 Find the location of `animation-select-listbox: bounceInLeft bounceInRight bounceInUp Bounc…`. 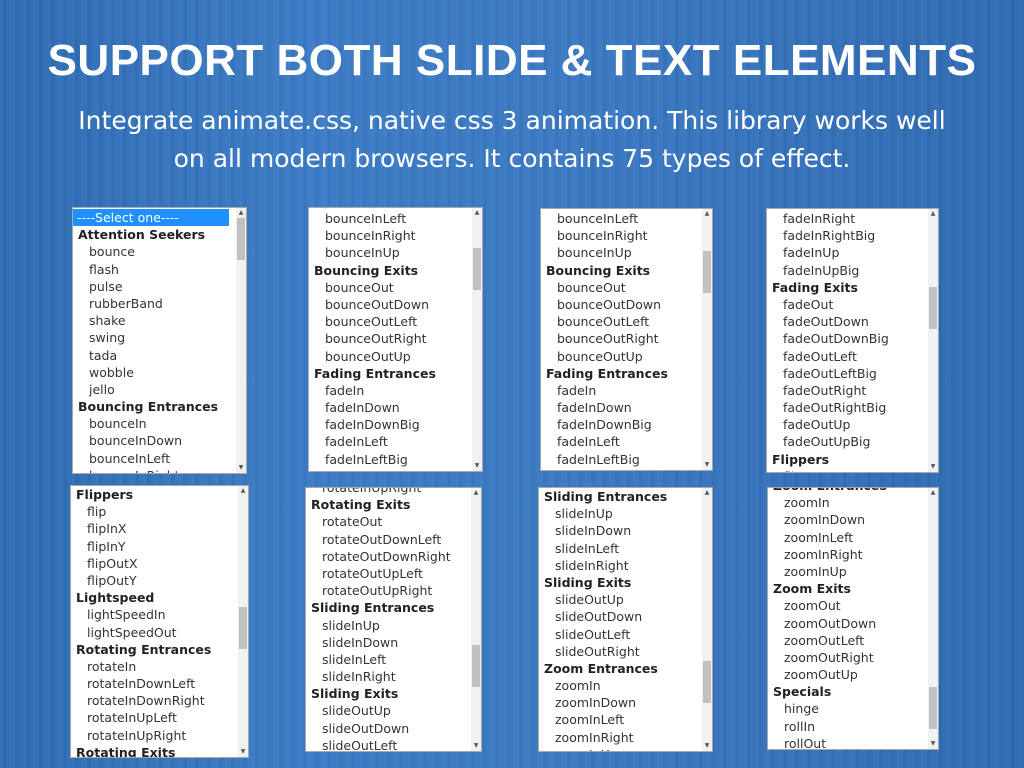

animation-select-listbox: bounceInLeft bounceInRight bounceInUp Bounc… is located at coordinates (395, 339).